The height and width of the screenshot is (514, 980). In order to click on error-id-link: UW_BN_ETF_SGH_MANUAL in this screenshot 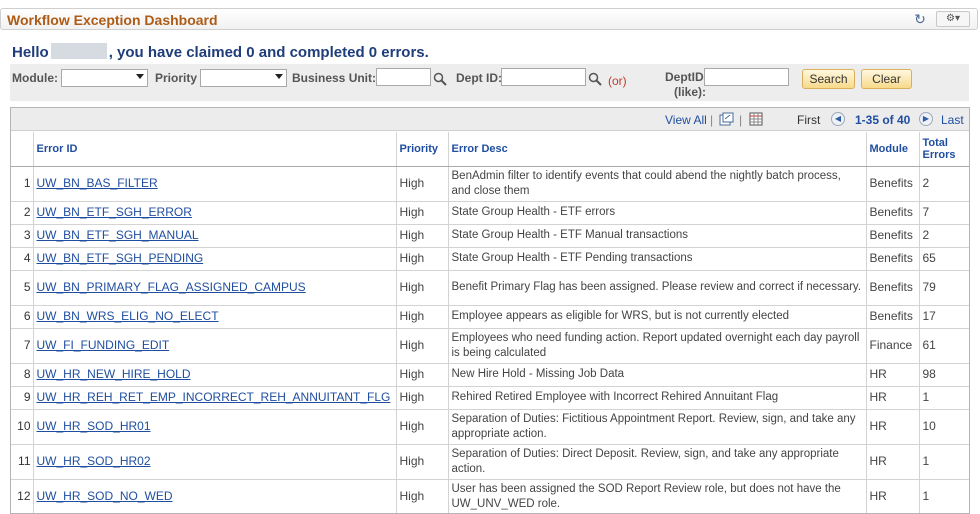, I will do `click(118, 235)`.